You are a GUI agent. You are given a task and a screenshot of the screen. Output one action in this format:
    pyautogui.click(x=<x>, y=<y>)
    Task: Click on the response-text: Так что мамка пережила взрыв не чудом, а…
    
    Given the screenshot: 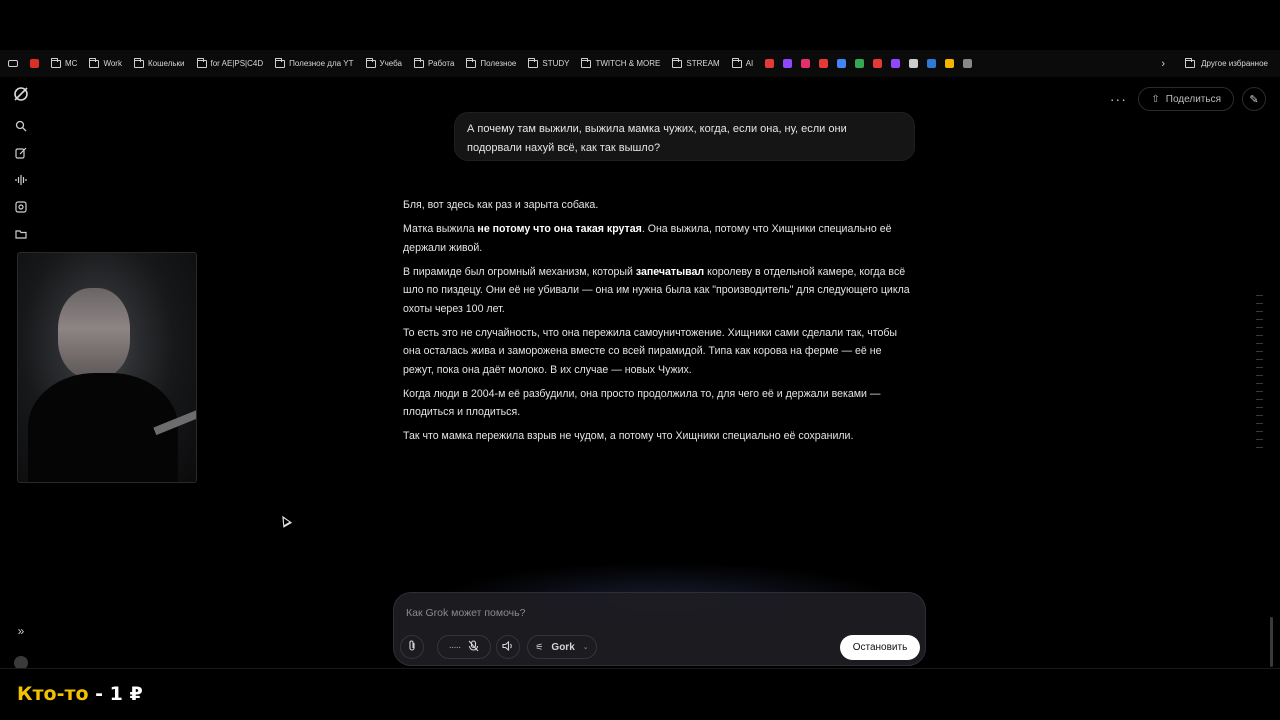 What is the action you would take?
    pyautogui.click(x=628, y=436)
    